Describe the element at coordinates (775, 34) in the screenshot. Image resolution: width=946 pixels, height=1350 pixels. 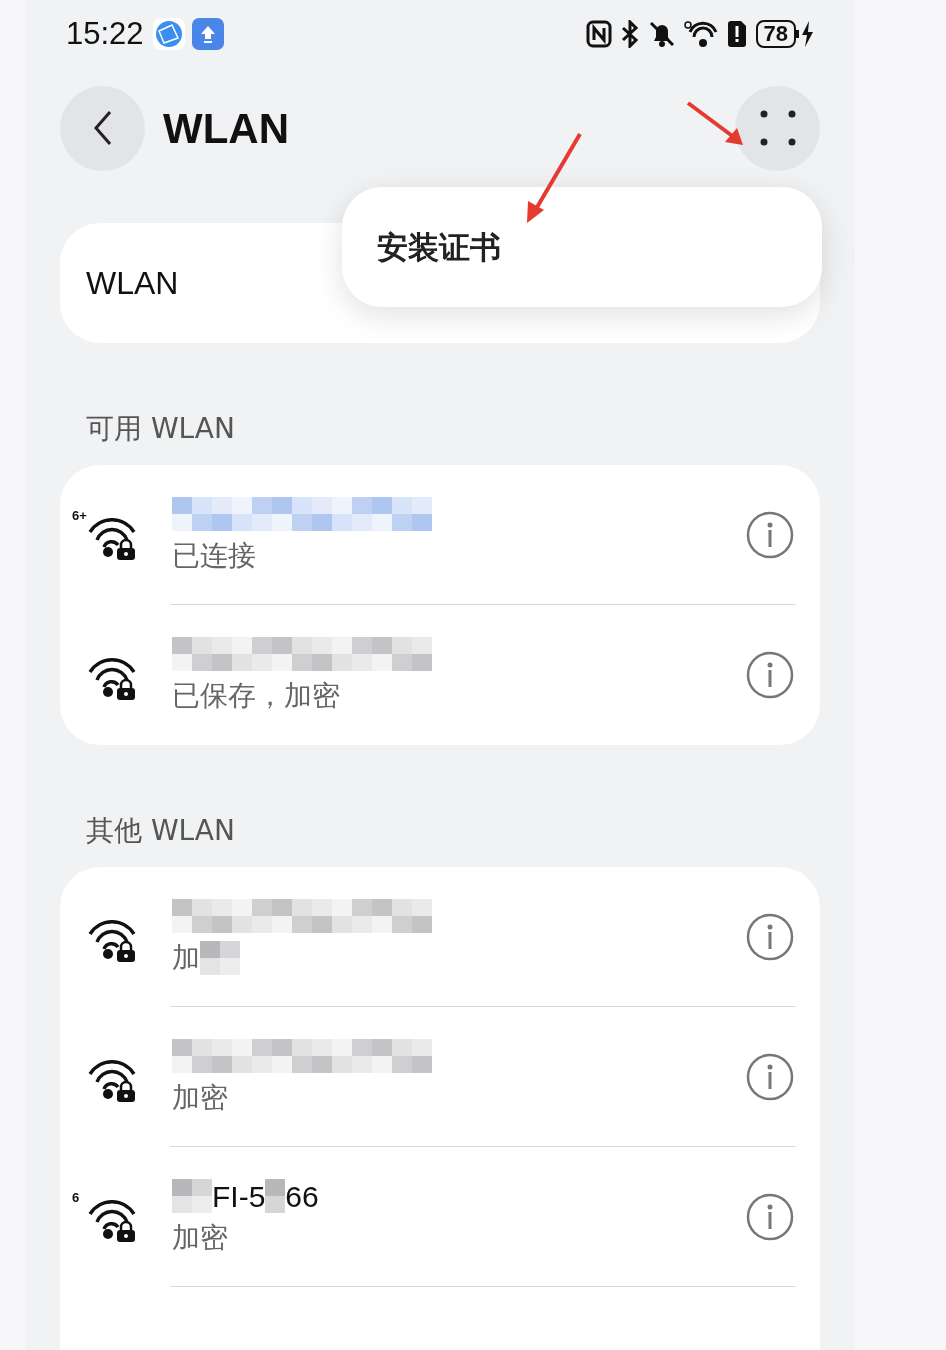
I see `battery-level: 78` at that location.